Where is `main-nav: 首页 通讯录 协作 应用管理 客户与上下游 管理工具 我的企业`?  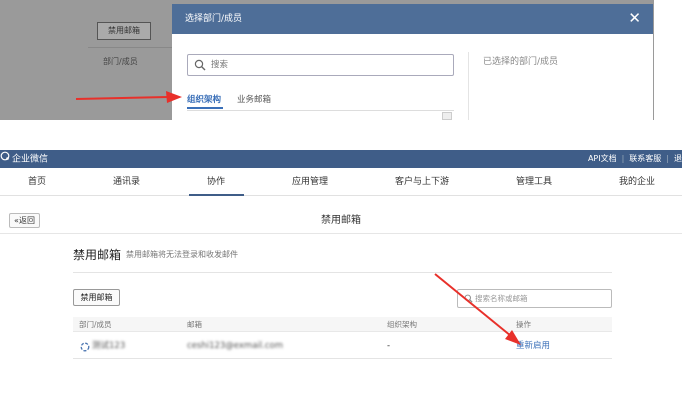
main-nav: 首页 通讯录 协作 应用管理 客户与上下游 管理工具 我的企业 is located at coordinates (341, 182).